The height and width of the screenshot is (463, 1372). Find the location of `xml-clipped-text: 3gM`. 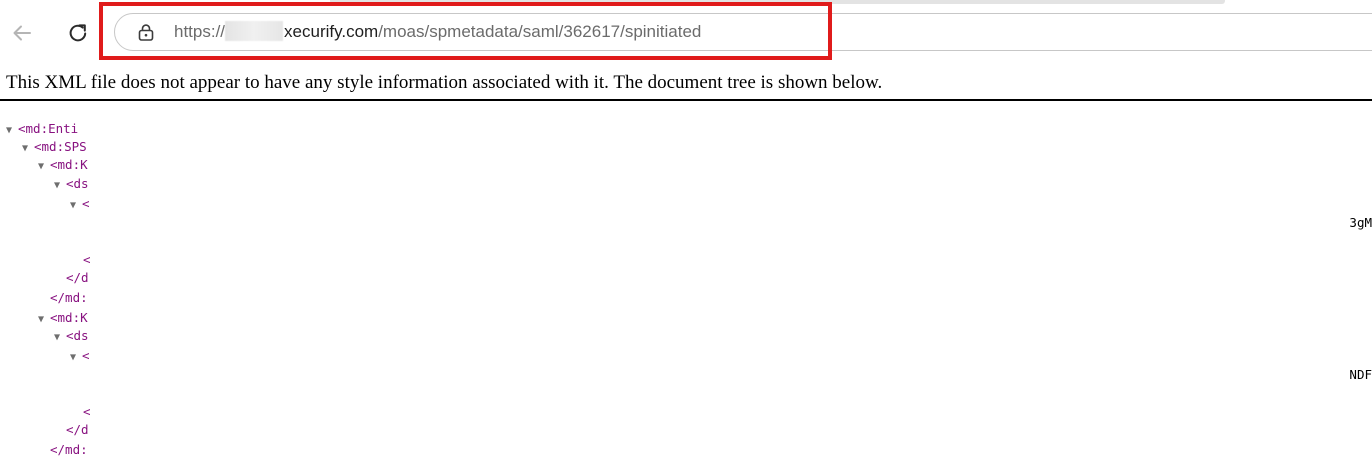

xml-clipped-text: 3gM is located at coordinates (1360, 222).